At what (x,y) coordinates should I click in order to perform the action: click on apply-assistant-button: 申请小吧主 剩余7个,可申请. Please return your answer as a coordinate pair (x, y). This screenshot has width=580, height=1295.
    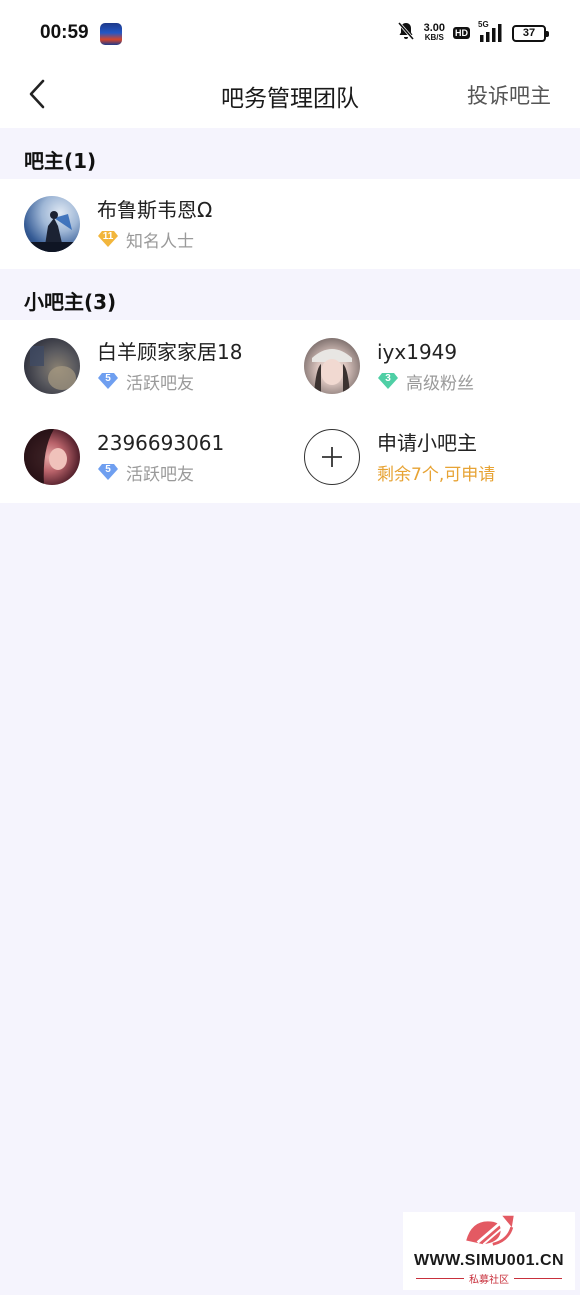
    Looking at the image, I should click on (399, 457).